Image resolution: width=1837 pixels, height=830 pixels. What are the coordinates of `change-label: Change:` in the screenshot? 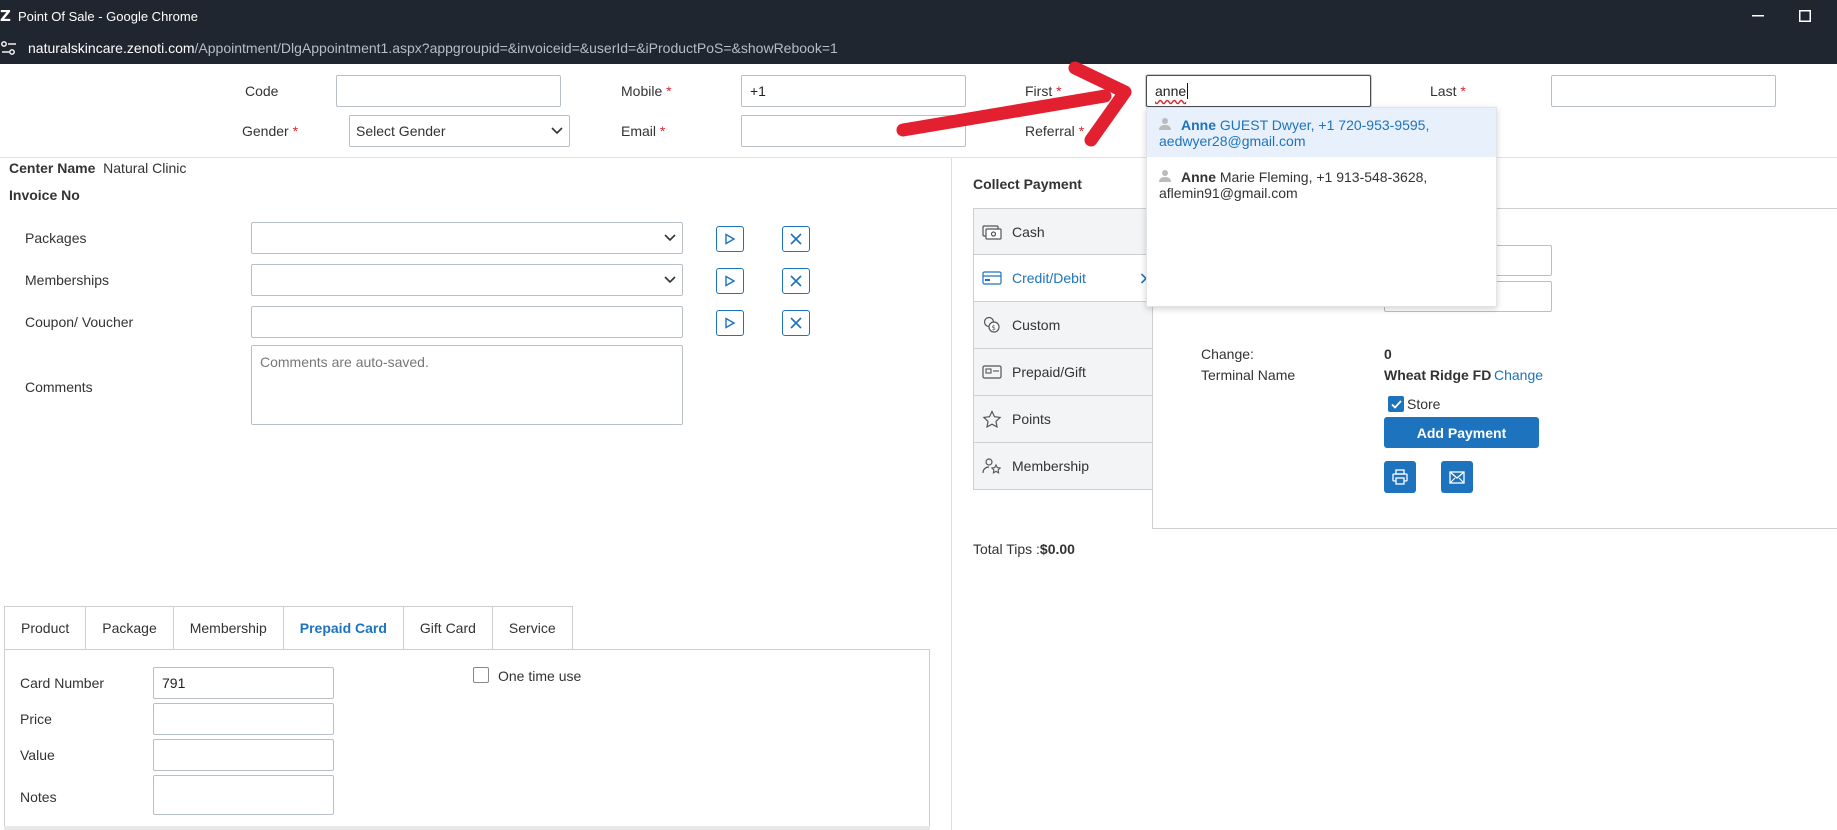 It's located at (1227, 354).